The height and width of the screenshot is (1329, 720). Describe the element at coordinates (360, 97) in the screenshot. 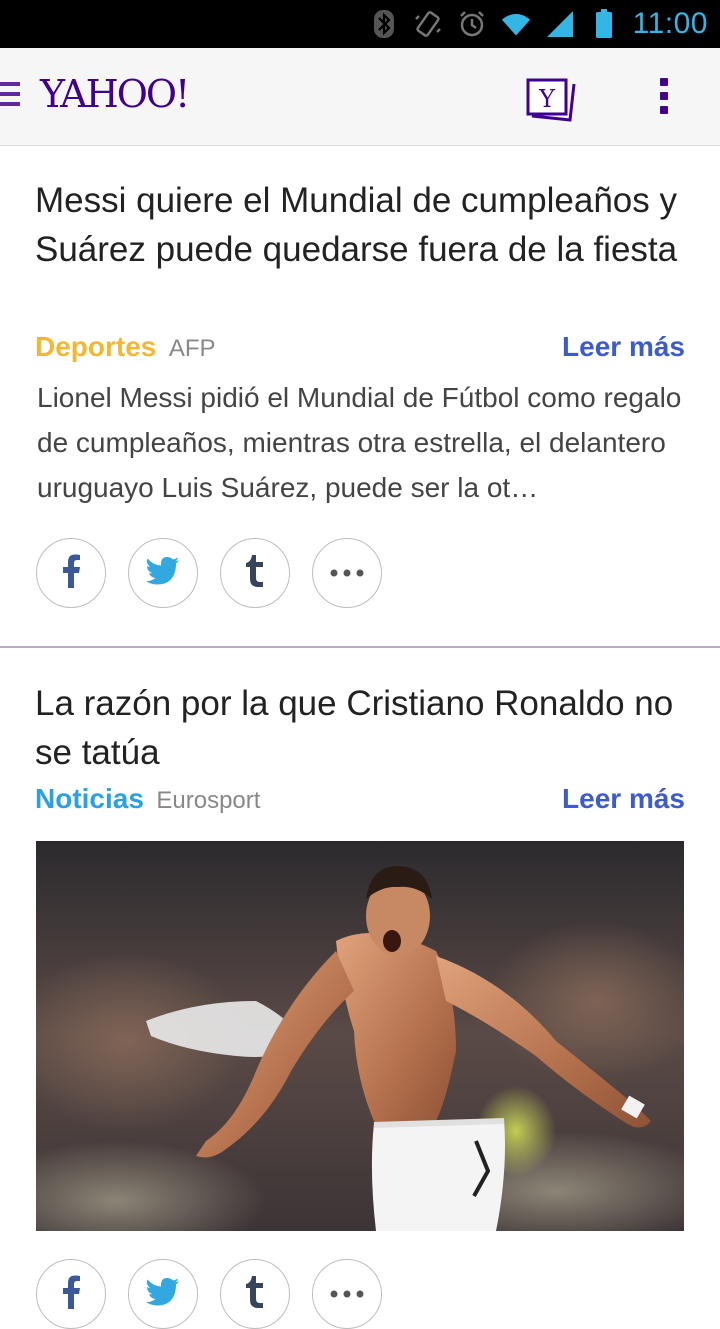

I see `app-bar: YAHOO! Y` at that location.